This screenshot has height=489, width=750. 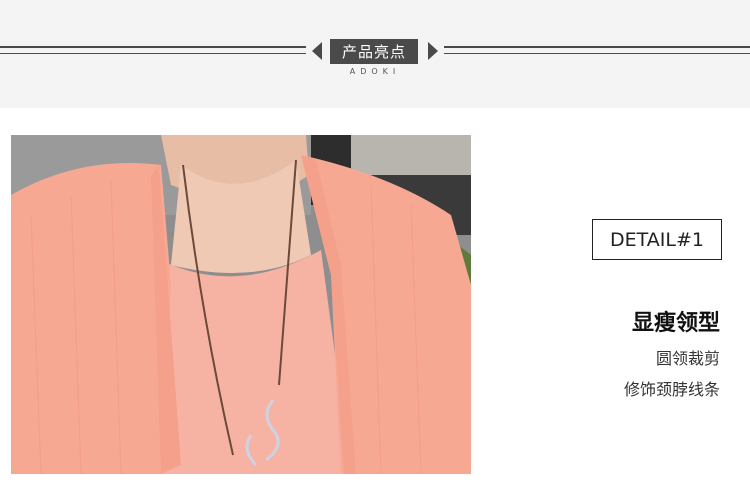 What do you see at coordinates (657, 239) in the screenshot?
I see `detail-badge: DETAIL#1` at bounding box center [657, 239].